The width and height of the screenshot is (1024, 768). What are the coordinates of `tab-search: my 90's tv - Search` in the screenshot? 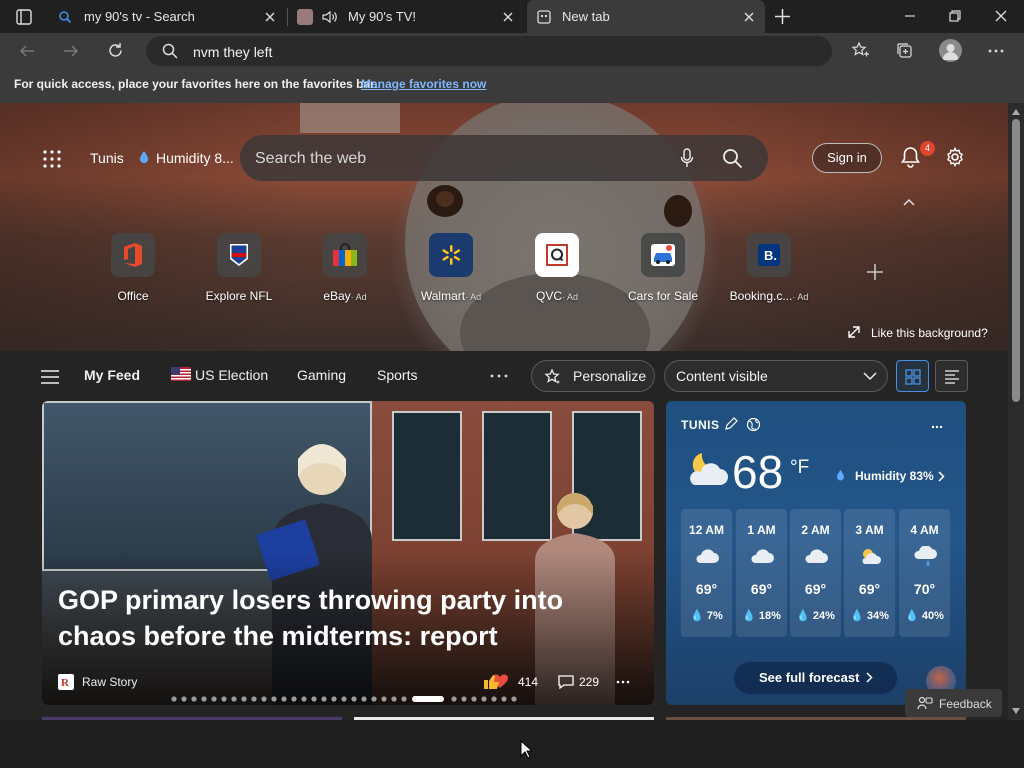 It's located at (168, 16).